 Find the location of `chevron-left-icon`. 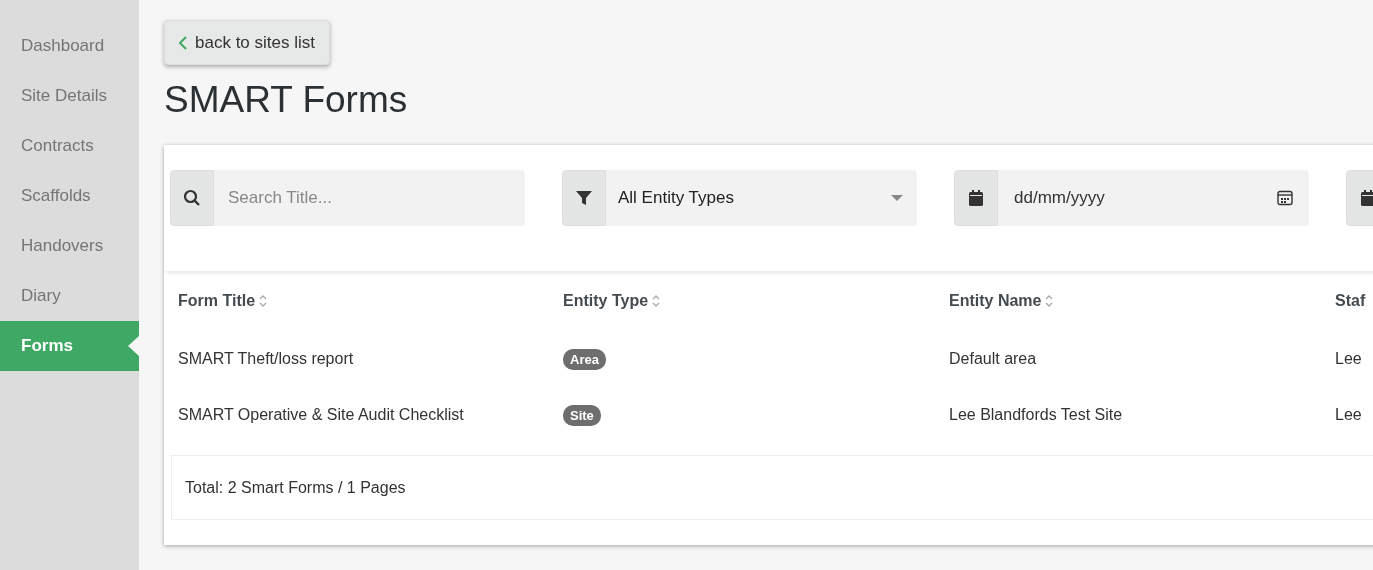

chevron-left-icon is located at coordinates (183, 42).